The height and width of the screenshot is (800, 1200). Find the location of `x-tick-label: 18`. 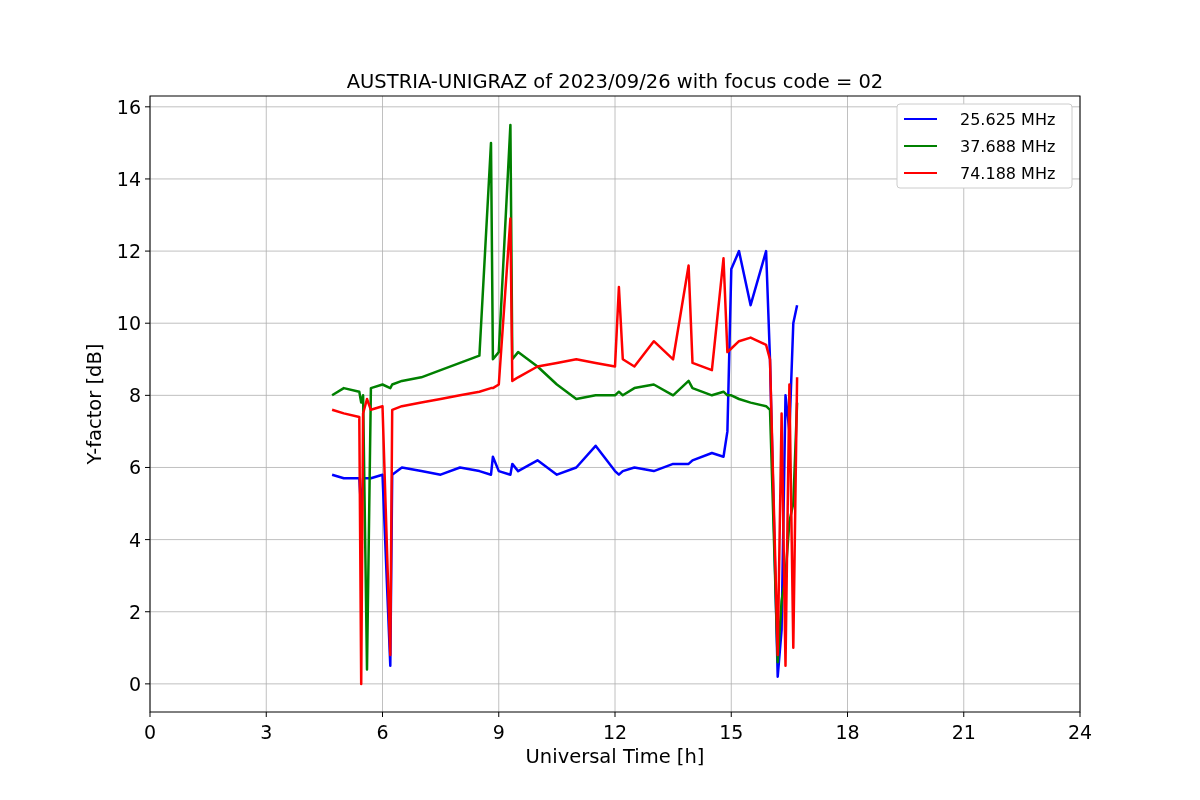

x-tick-label: 18 is located at coordinates (847, 732).